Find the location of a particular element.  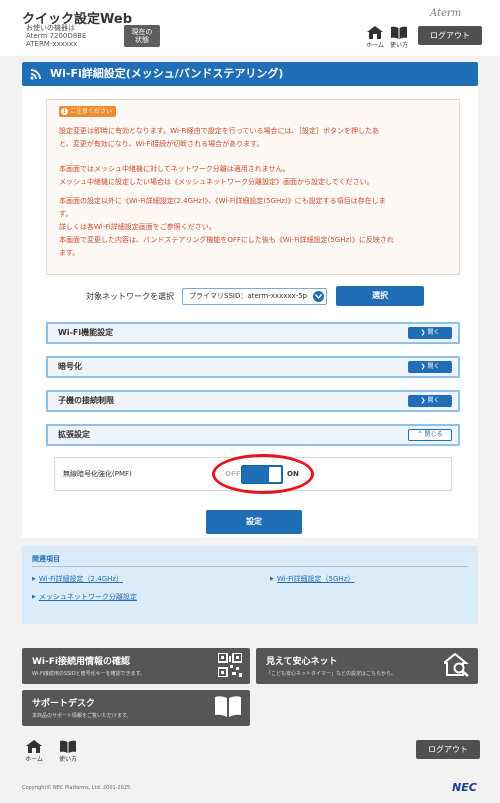

support-desk-tile: サポートデスク 本商品のサポート情報をご覧いただけます。 is located at coordinates (136, 708).